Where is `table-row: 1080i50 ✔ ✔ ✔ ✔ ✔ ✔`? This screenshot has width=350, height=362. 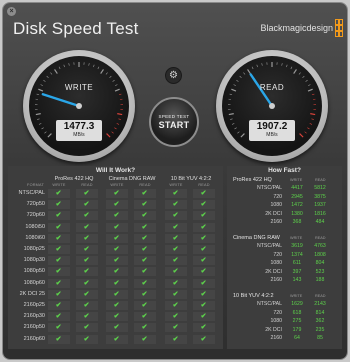
table-row: 1080i50 ✔ ✔ ✔ ✔ ✔ ✔ is located at coordinates (115, 227).